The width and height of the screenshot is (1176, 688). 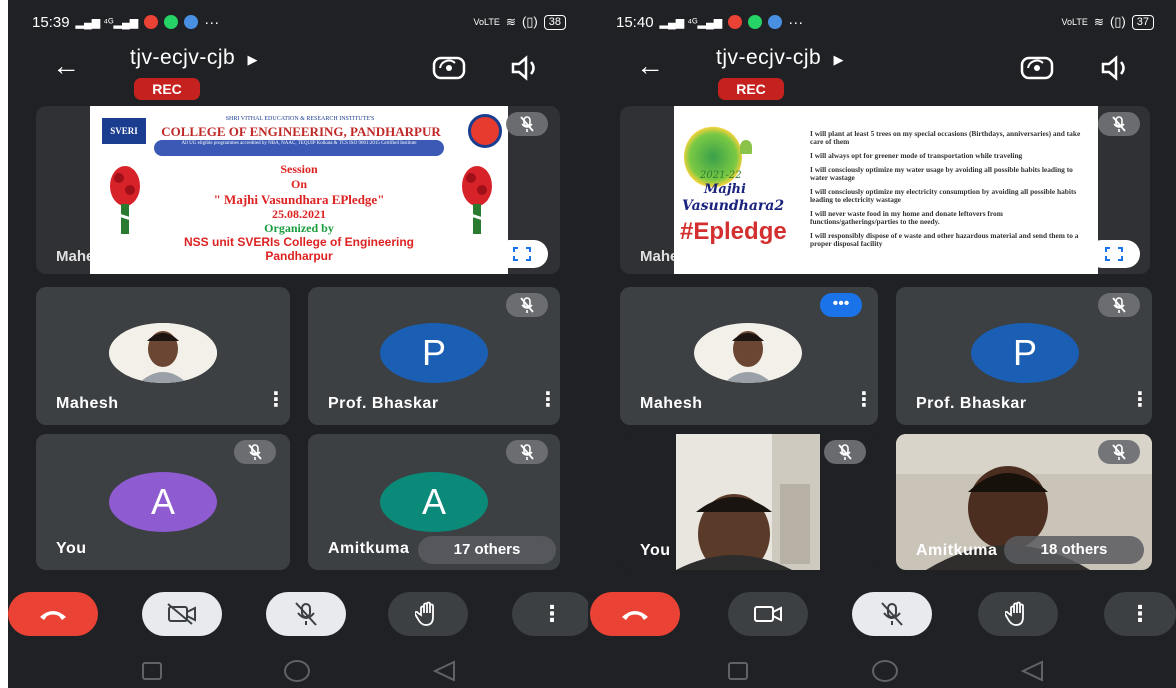 I want to click on participant-tile-mahesh: Mahesh ⋮, so click(x=163, y=356).